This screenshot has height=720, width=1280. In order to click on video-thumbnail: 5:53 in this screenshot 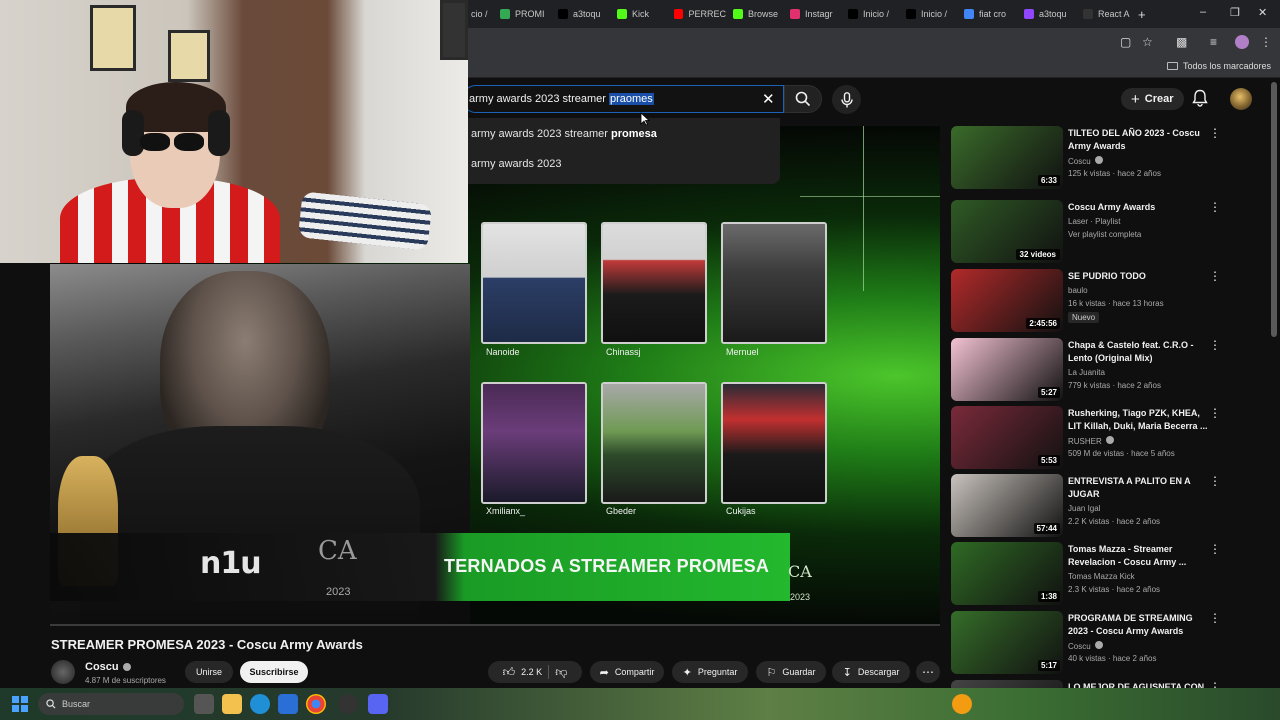, I will do `click(1007, 437)`.